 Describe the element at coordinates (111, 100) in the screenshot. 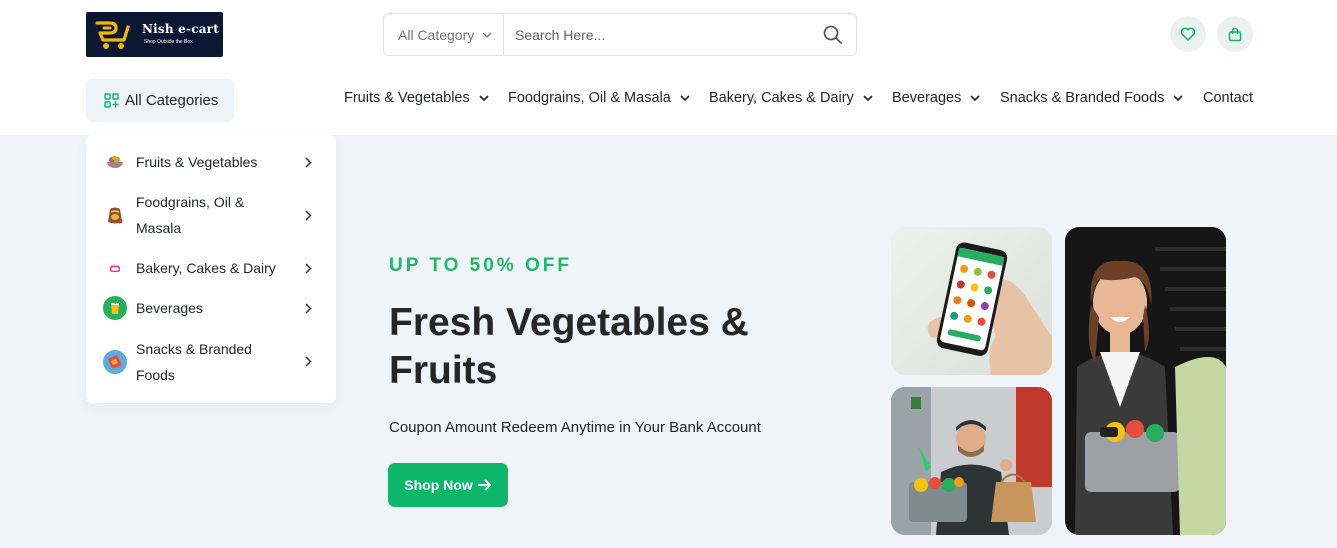

I see `grid-plus-icon` at that location.